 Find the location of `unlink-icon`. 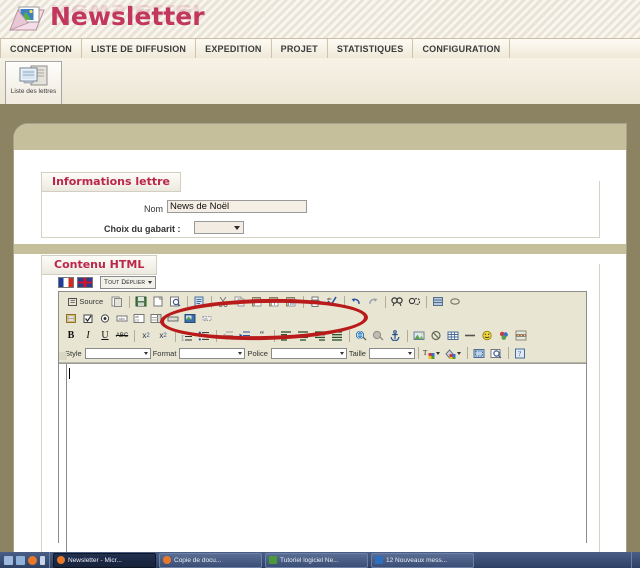

unlink-icon is located at coordinates (378, 335).